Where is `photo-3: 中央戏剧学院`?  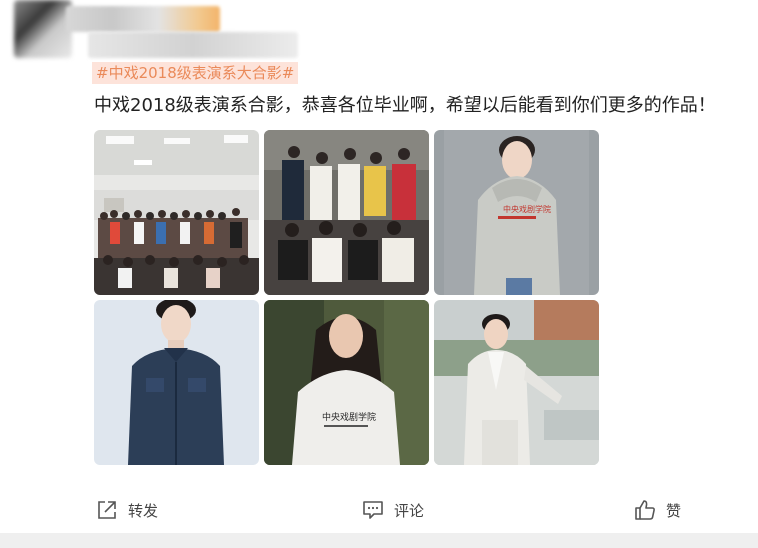
photo-3: 中央戏剧学院 is located at coordinates (516, 212).